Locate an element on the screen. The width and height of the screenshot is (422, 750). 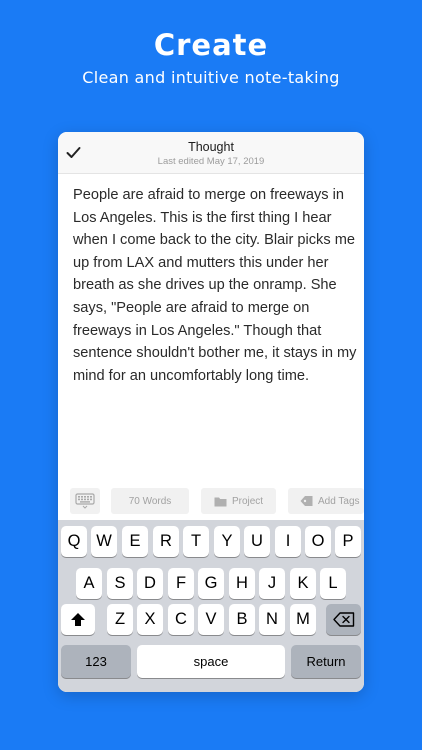
key-k: K is located at coordinates (303, 583).